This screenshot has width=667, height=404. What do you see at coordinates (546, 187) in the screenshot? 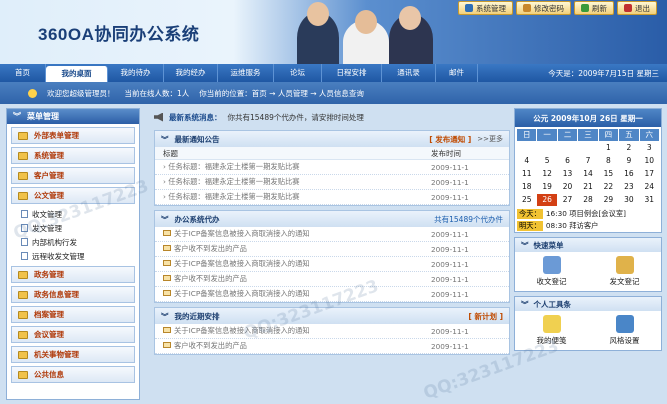
I see `calendar-day: 19` at bounding box center [546, 187].